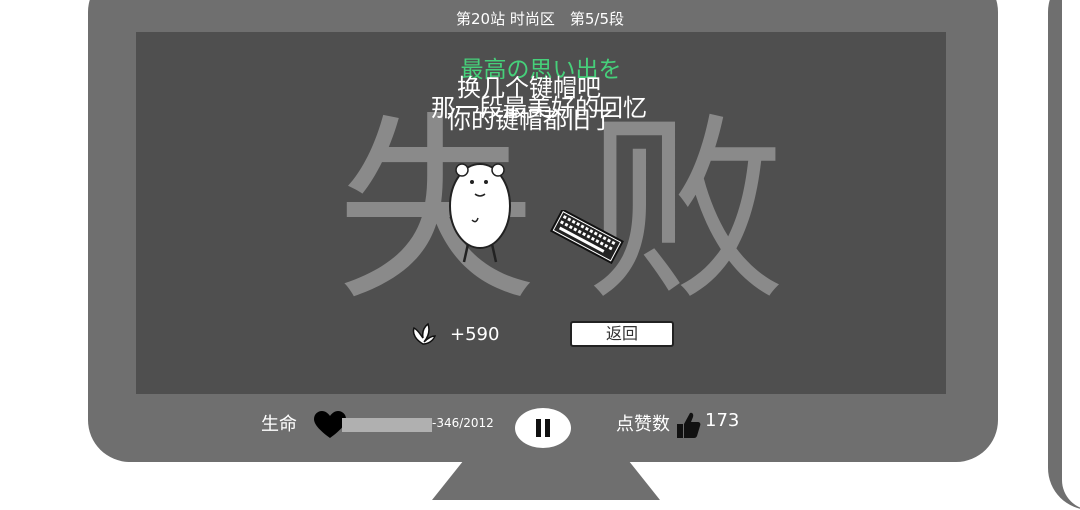 The image size is (1080, 510). I want to click on character-sprite, so click(480, 213).